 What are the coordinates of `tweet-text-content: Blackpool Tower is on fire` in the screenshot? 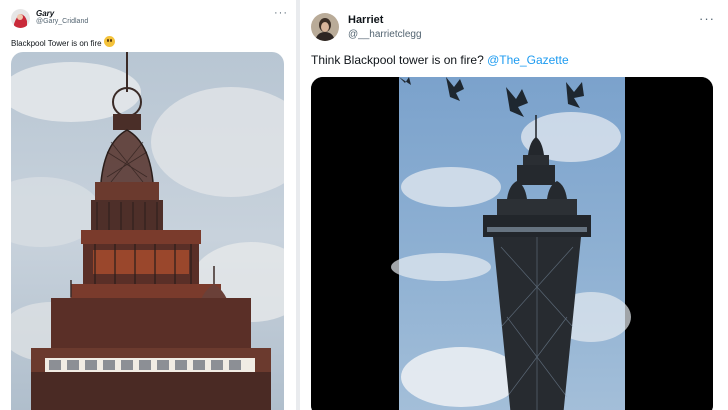 It's located at (56, 43).